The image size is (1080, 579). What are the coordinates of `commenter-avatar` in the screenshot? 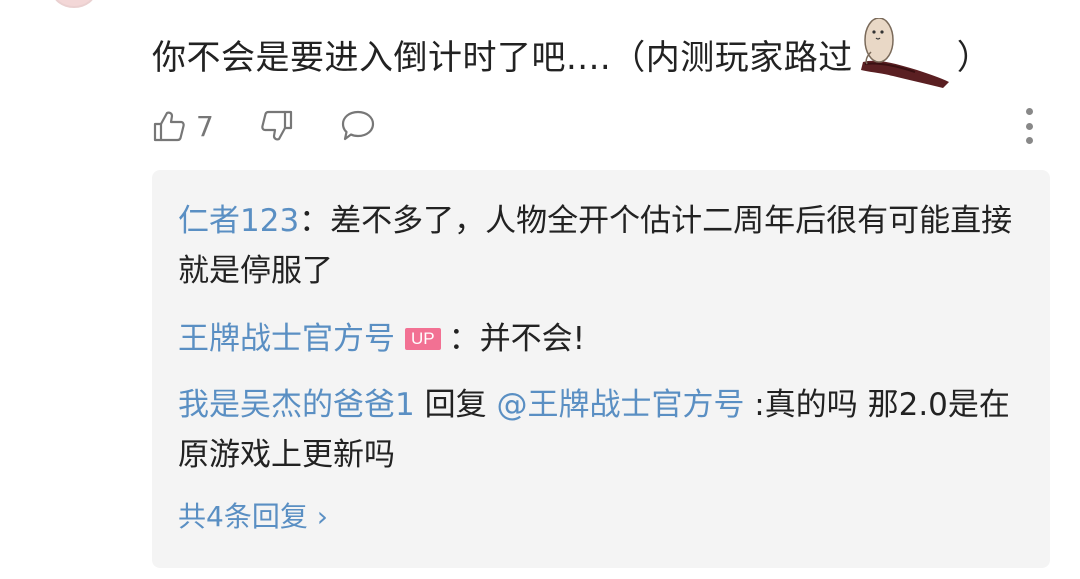 It's located at (74, 4).